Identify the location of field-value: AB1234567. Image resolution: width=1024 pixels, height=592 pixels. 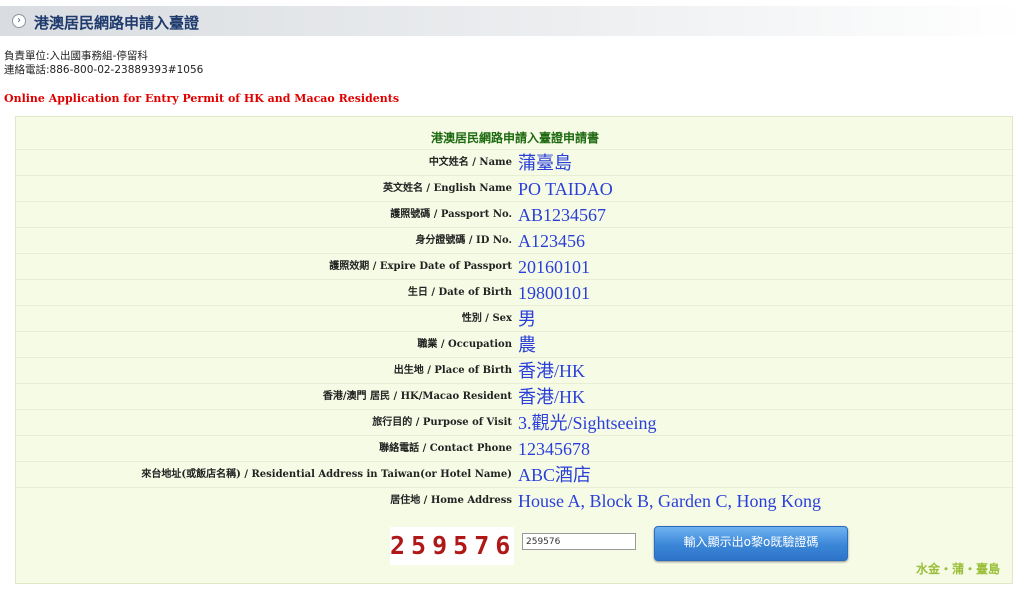
(562, 215).